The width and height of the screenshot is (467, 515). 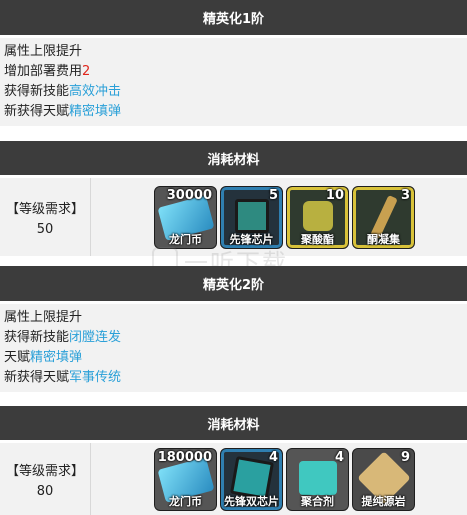 I want to click on elite2-line-attr: 属性上限提升, so click(x=43, y=317).